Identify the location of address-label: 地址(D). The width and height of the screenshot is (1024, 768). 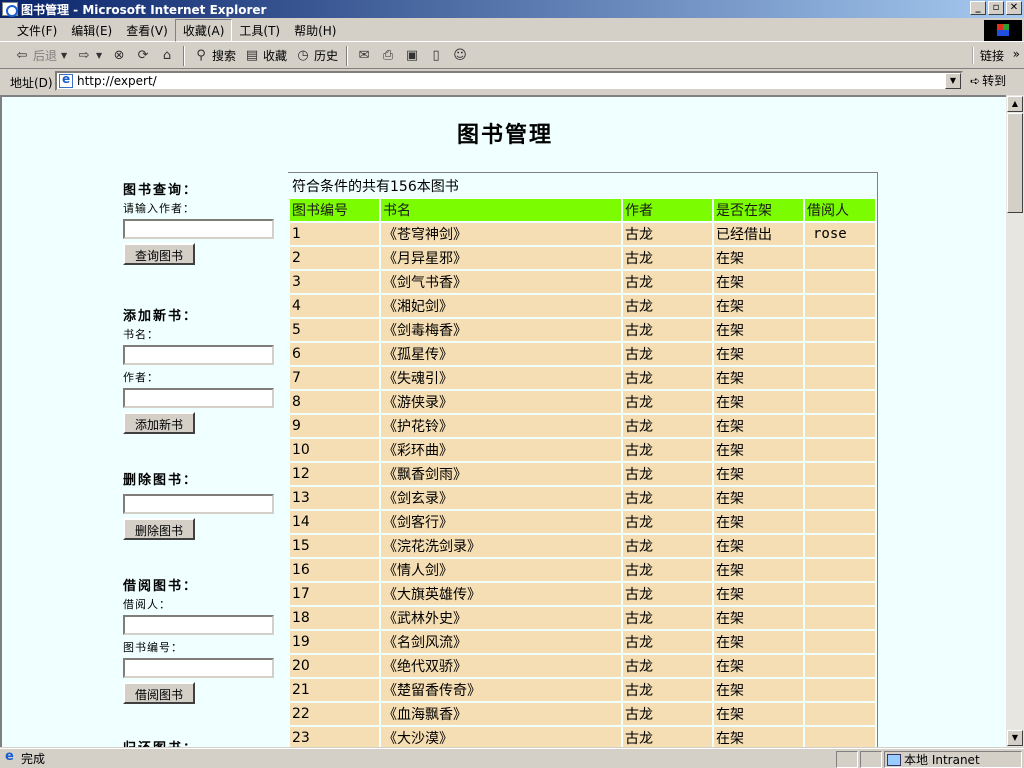
(31, 82).